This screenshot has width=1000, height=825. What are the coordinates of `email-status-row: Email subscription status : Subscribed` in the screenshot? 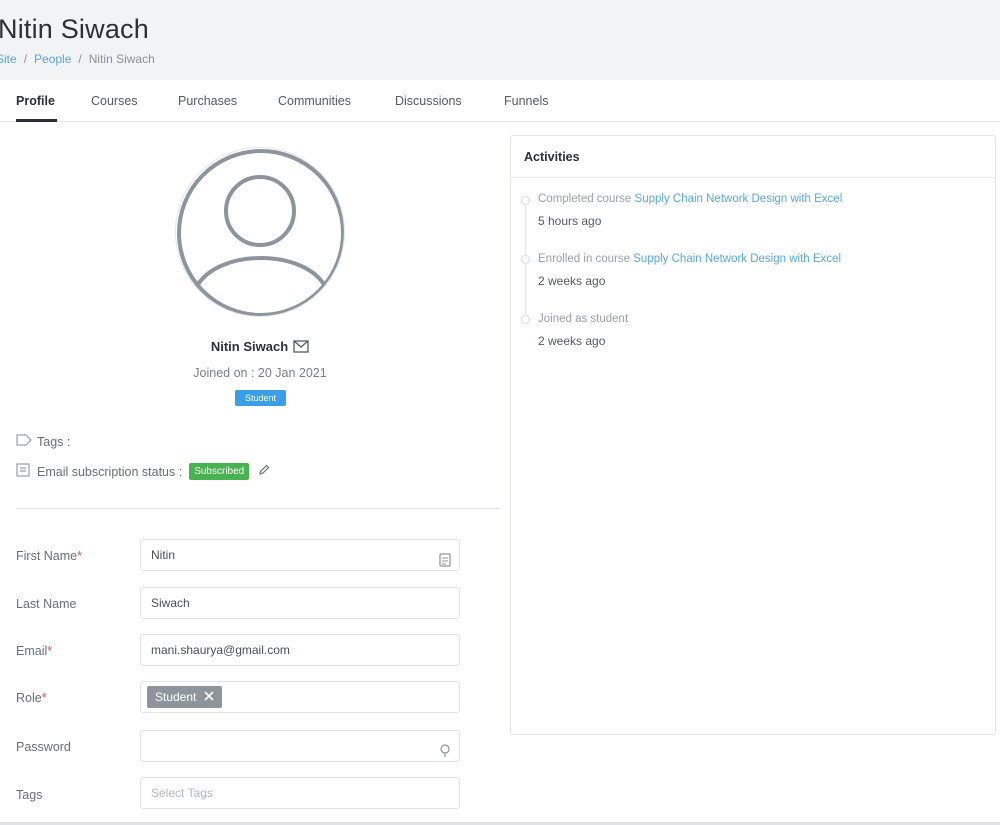 It's located at (143, 471).